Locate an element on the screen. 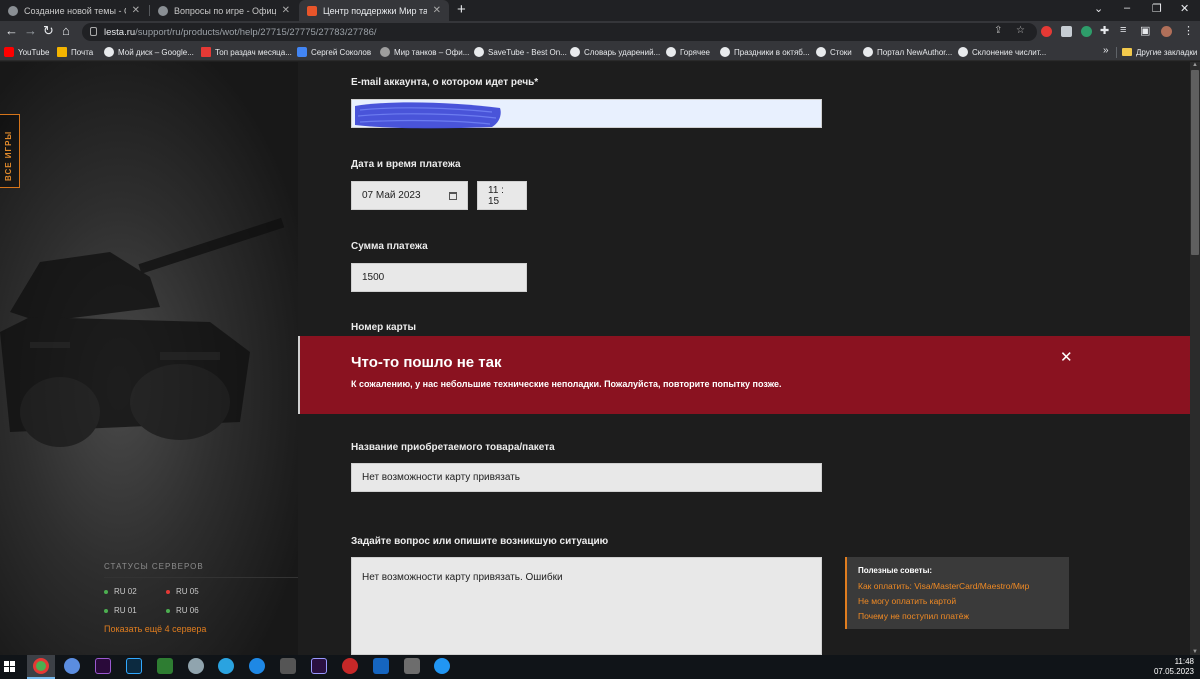 This screenshot has width=1200, height=679. minimize-button: – is located at coordinates (1127, 8).